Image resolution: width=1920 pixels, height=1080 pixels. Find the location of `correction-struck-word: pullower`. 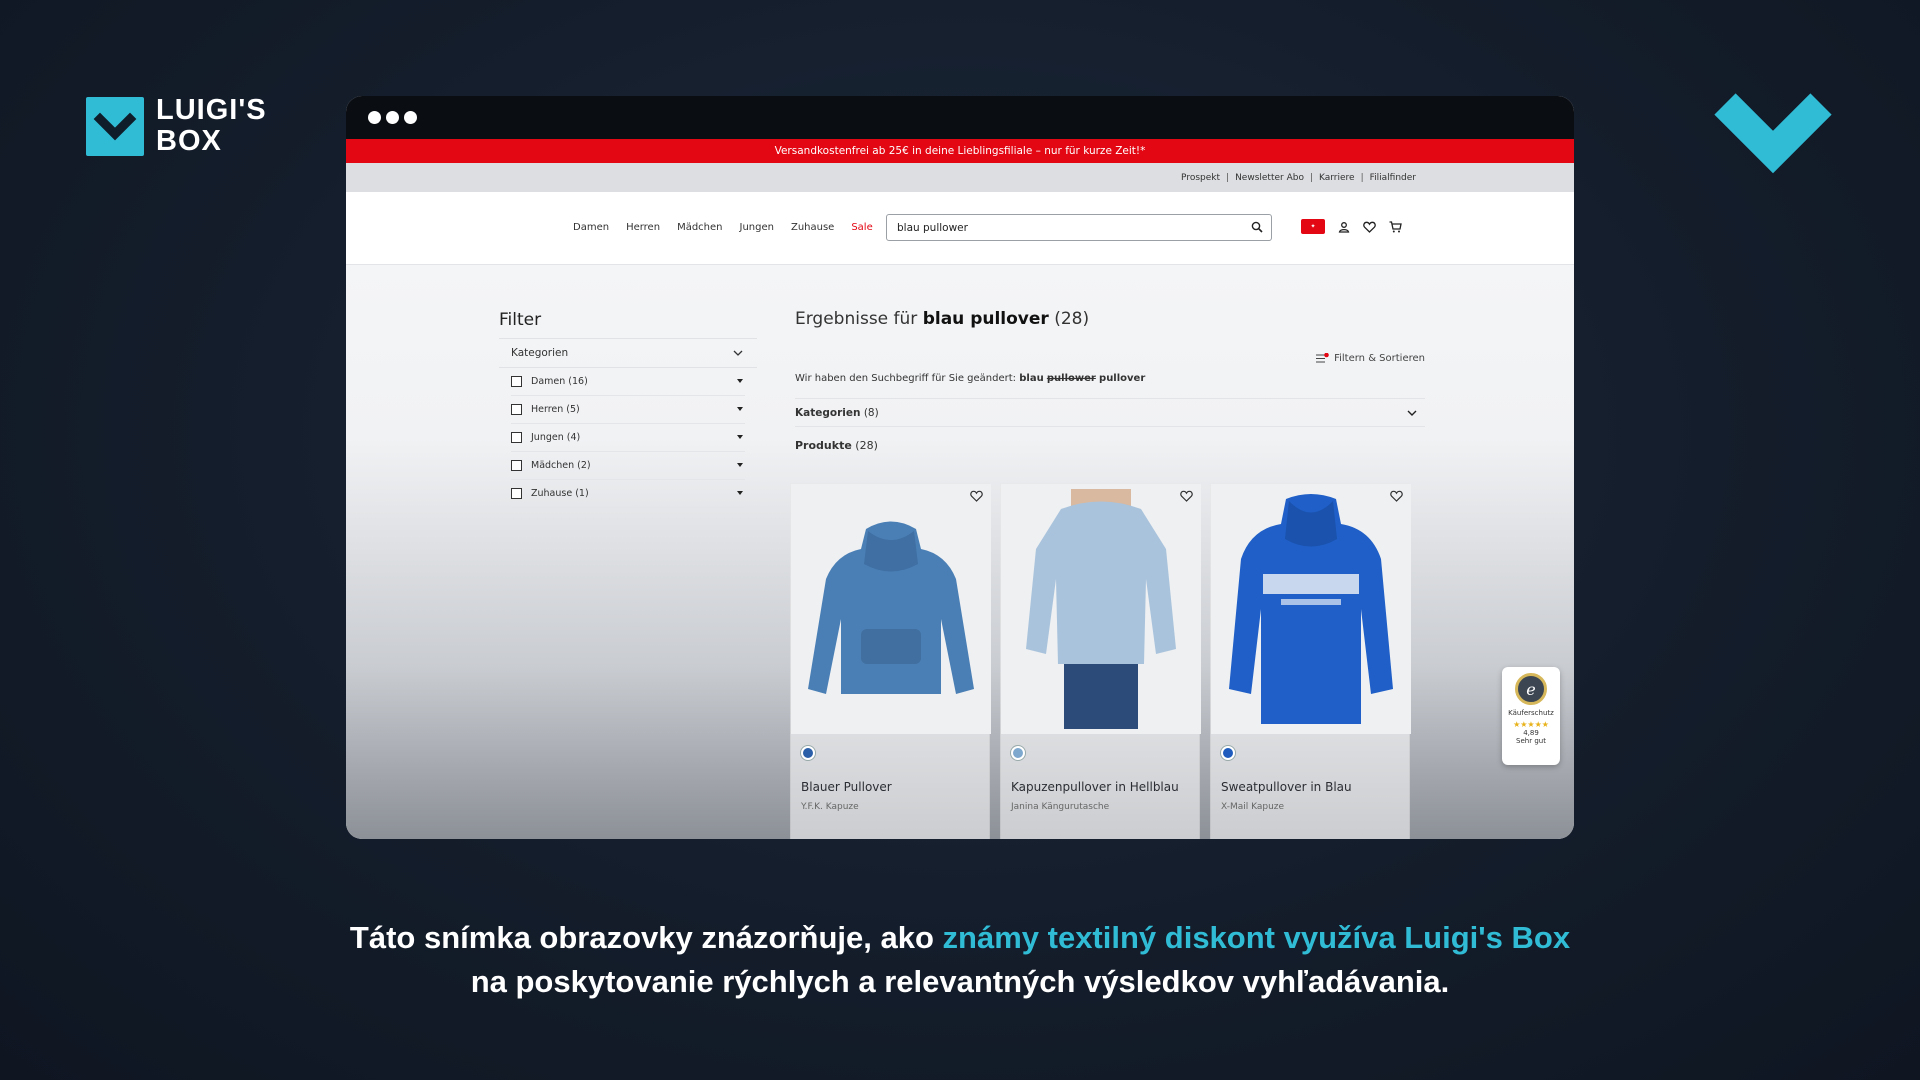

correction-struck-word: pullower is located at coordinates (1071, 378).